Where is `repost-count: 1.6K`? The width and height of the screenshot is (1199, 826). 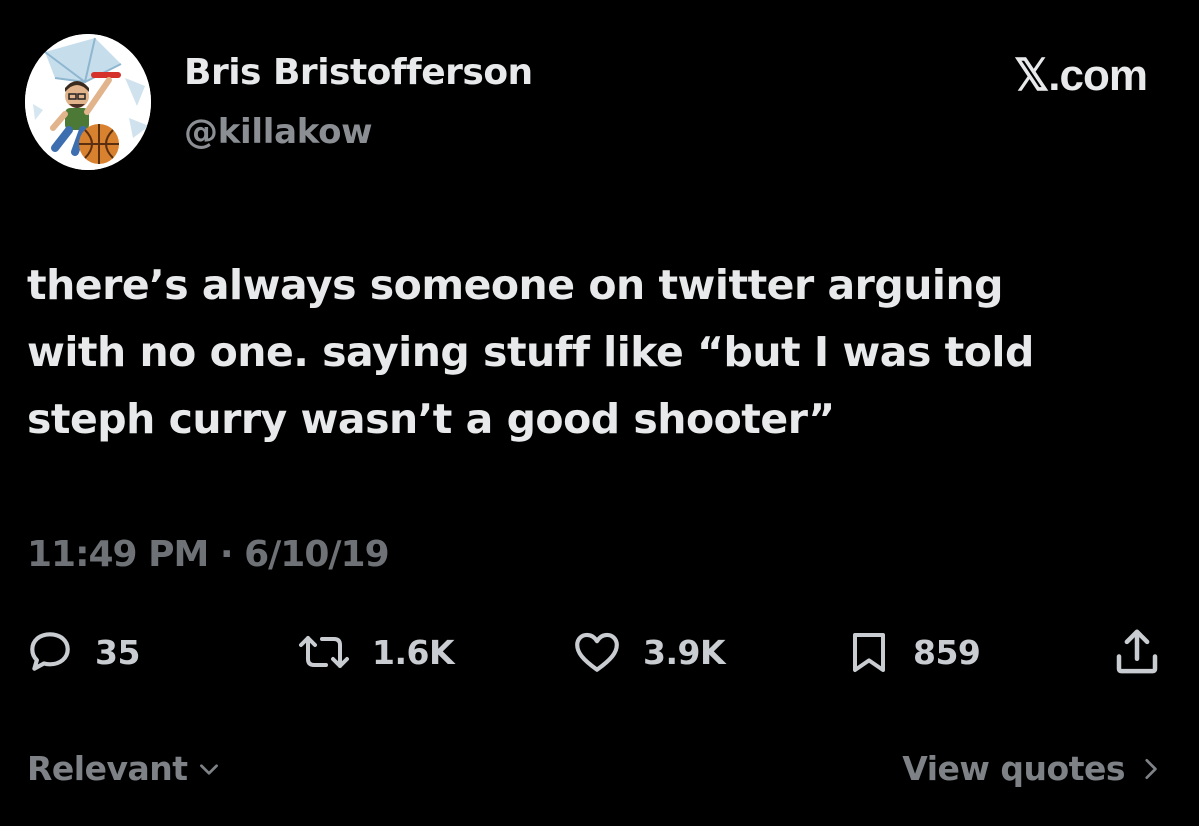 repost-count: 1.6K is located at coordinates (413, 652).